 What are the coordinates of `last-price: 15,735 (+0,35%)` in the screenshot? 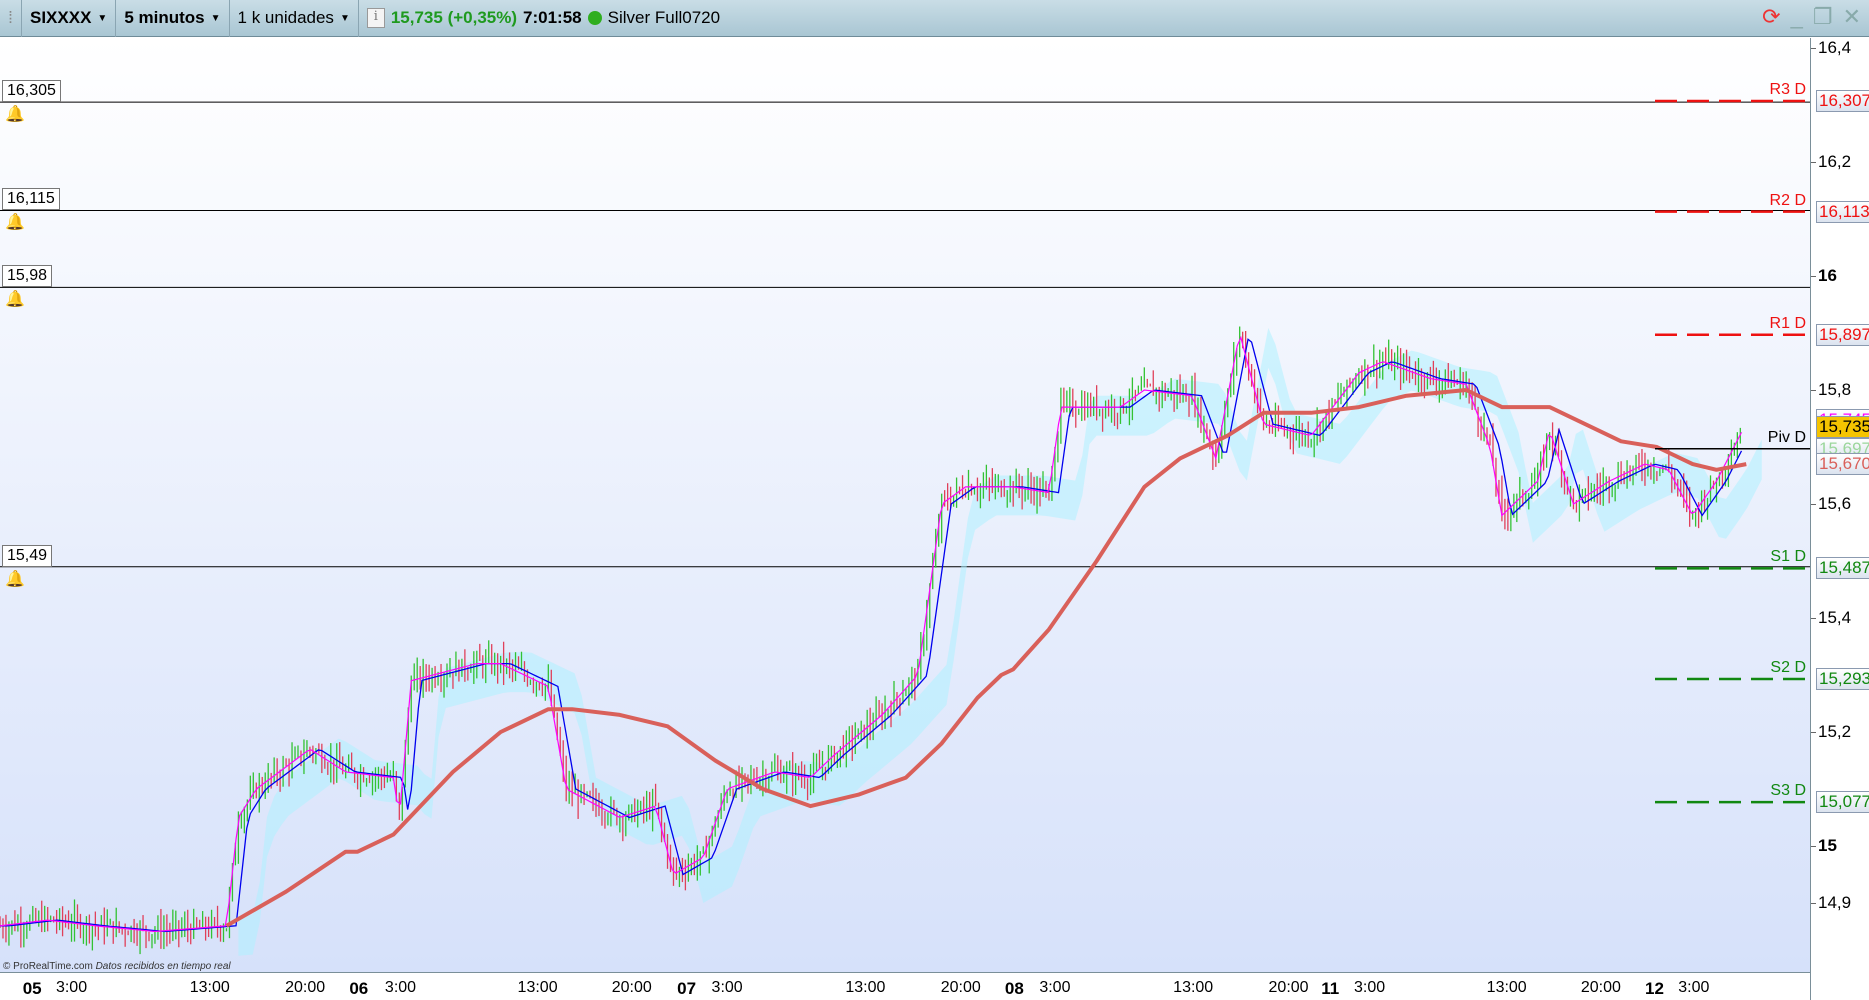 It's located at (454, 17).